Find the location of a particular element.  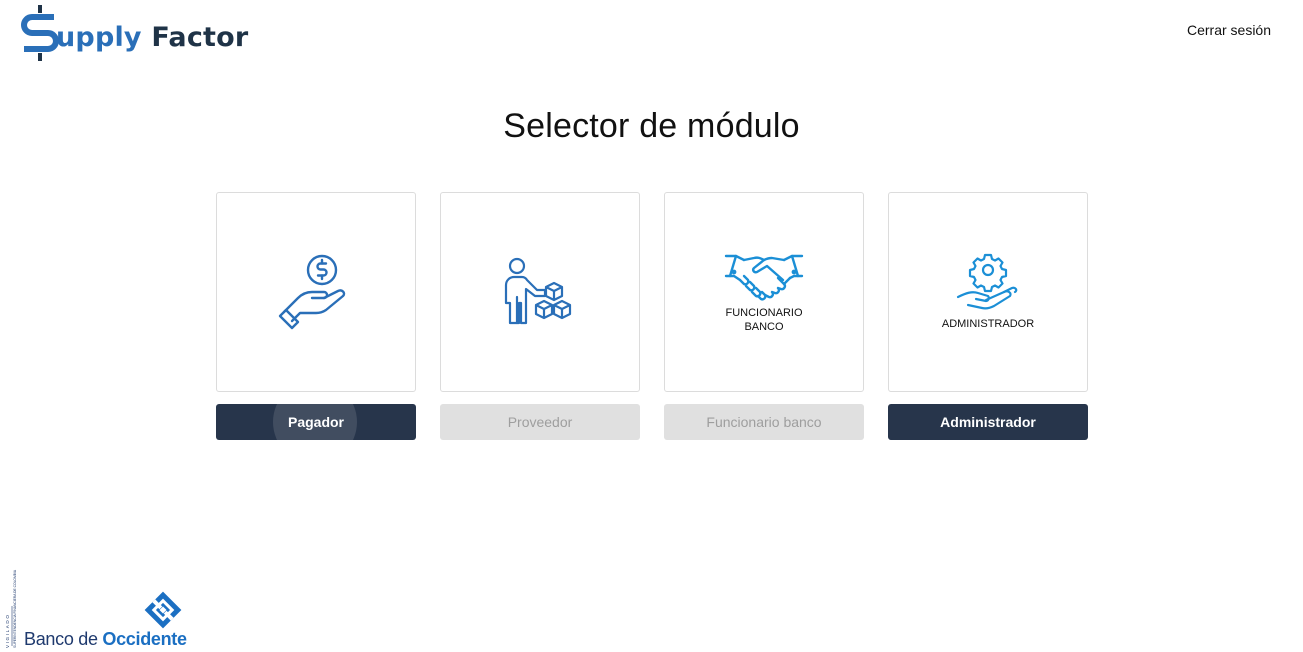

hand-gear-icon is located at coordinates (987, 281).